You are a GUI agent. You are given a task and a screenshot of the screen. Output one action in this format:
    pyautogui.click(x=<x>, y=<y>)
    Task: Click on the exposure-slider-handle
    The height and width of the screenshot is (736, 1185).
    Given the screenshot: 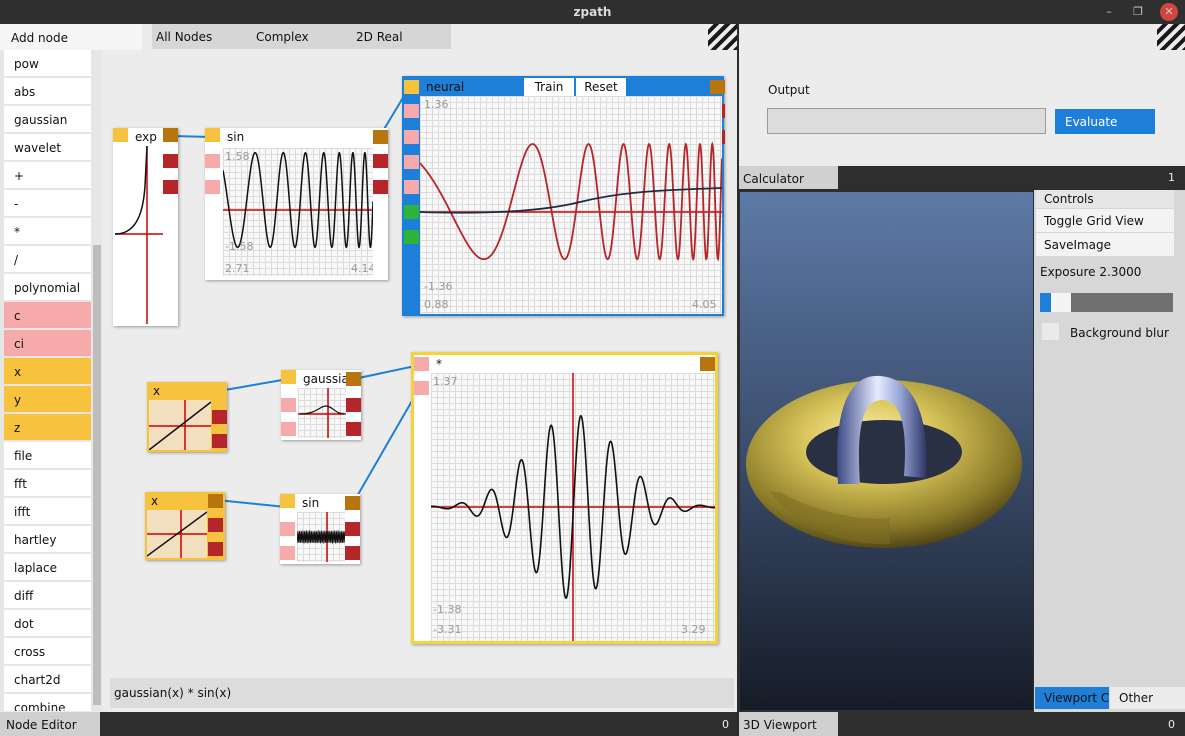 What is the action you would take?
    pyautogui.click(x=1045, y=302)
    